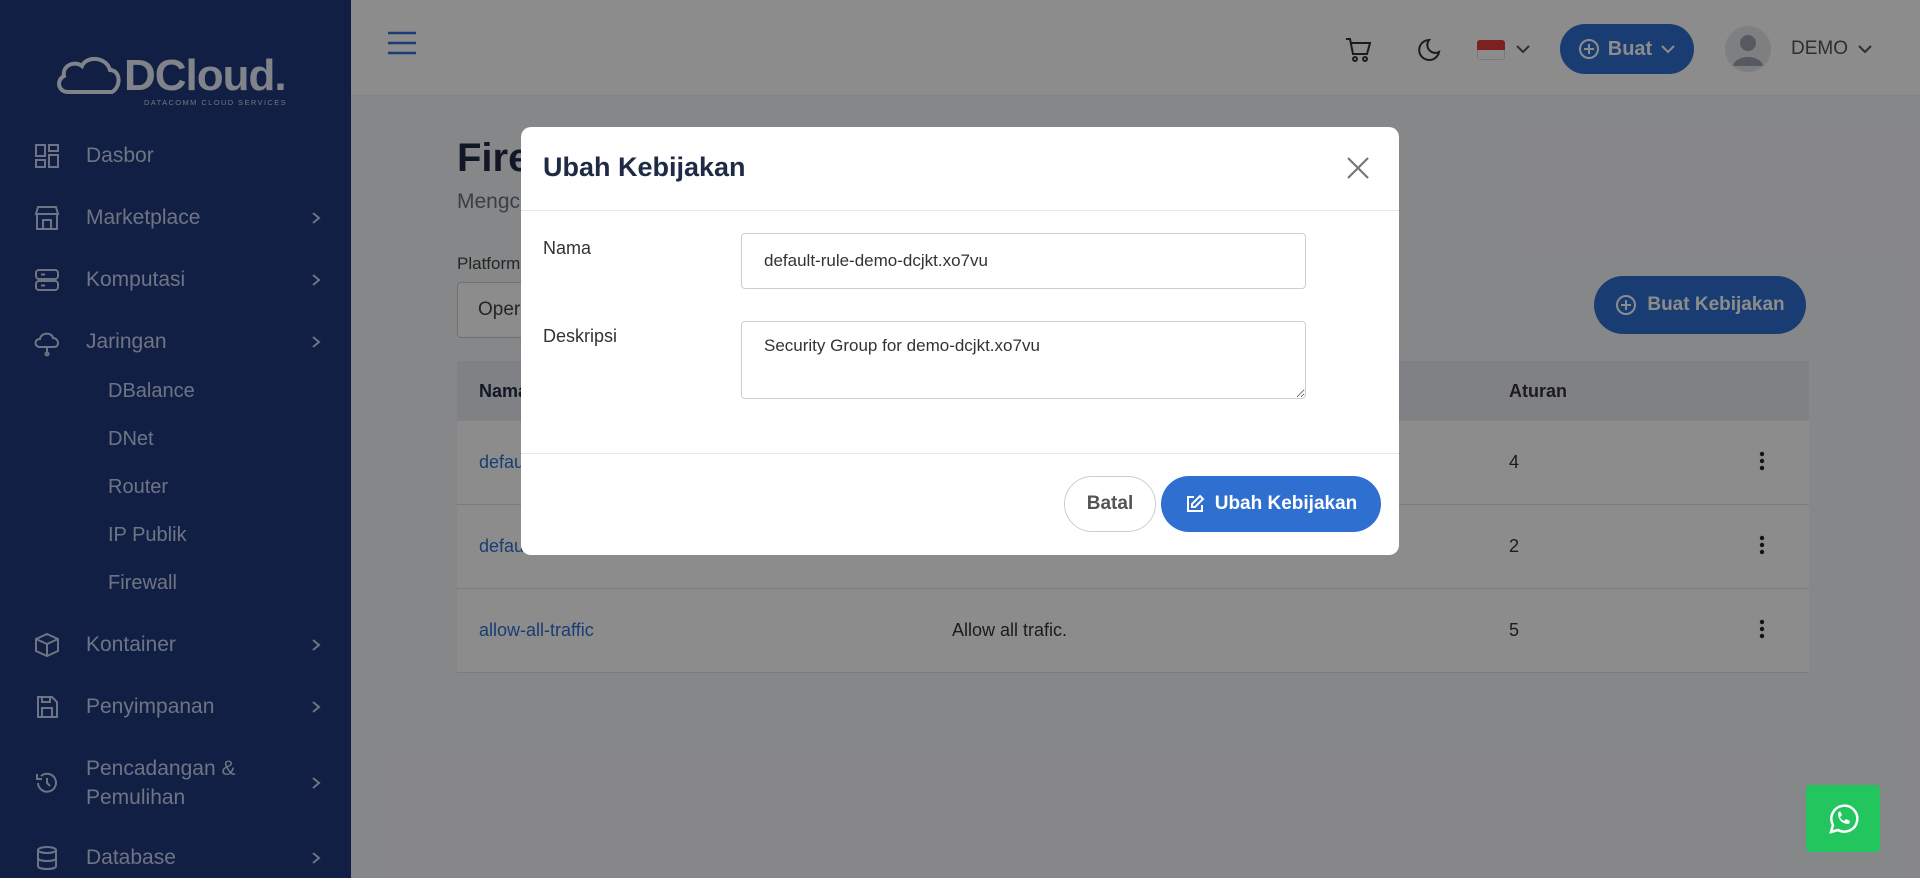 Image resolution: width=1920 pixels, height=878 pixels. Describe the element at coordinates (644, 167) in the screenshot. I see `modal-title: Ubah Kebijakan` at that location.